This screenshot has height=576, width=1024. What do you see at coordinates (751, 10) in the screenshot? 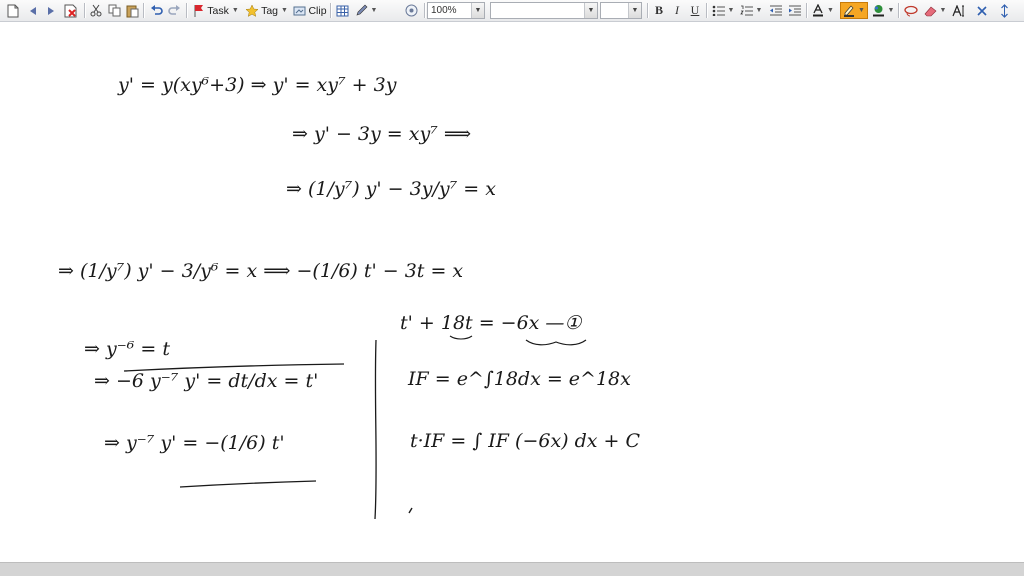
I see `numbering-button: ▼` at bounding box center [751, 10].